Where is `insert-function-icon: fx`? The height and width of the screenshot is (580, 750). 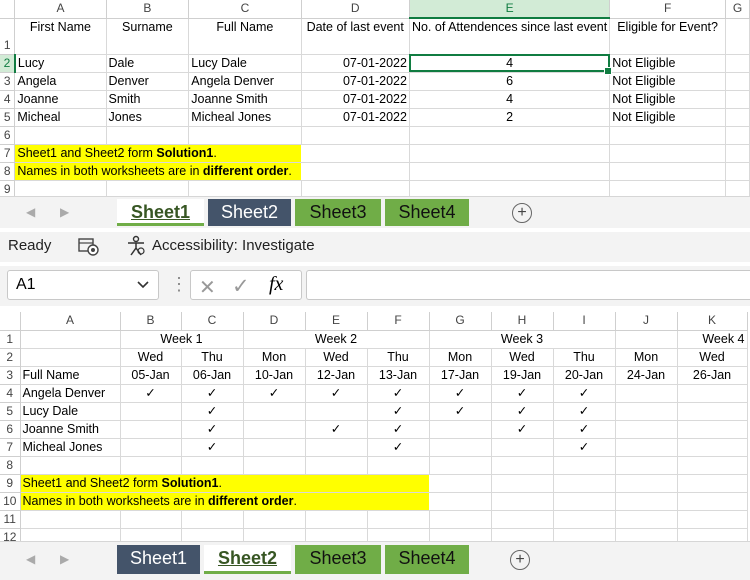
insert-function-icon: fx is located at coordinates (276, 284).